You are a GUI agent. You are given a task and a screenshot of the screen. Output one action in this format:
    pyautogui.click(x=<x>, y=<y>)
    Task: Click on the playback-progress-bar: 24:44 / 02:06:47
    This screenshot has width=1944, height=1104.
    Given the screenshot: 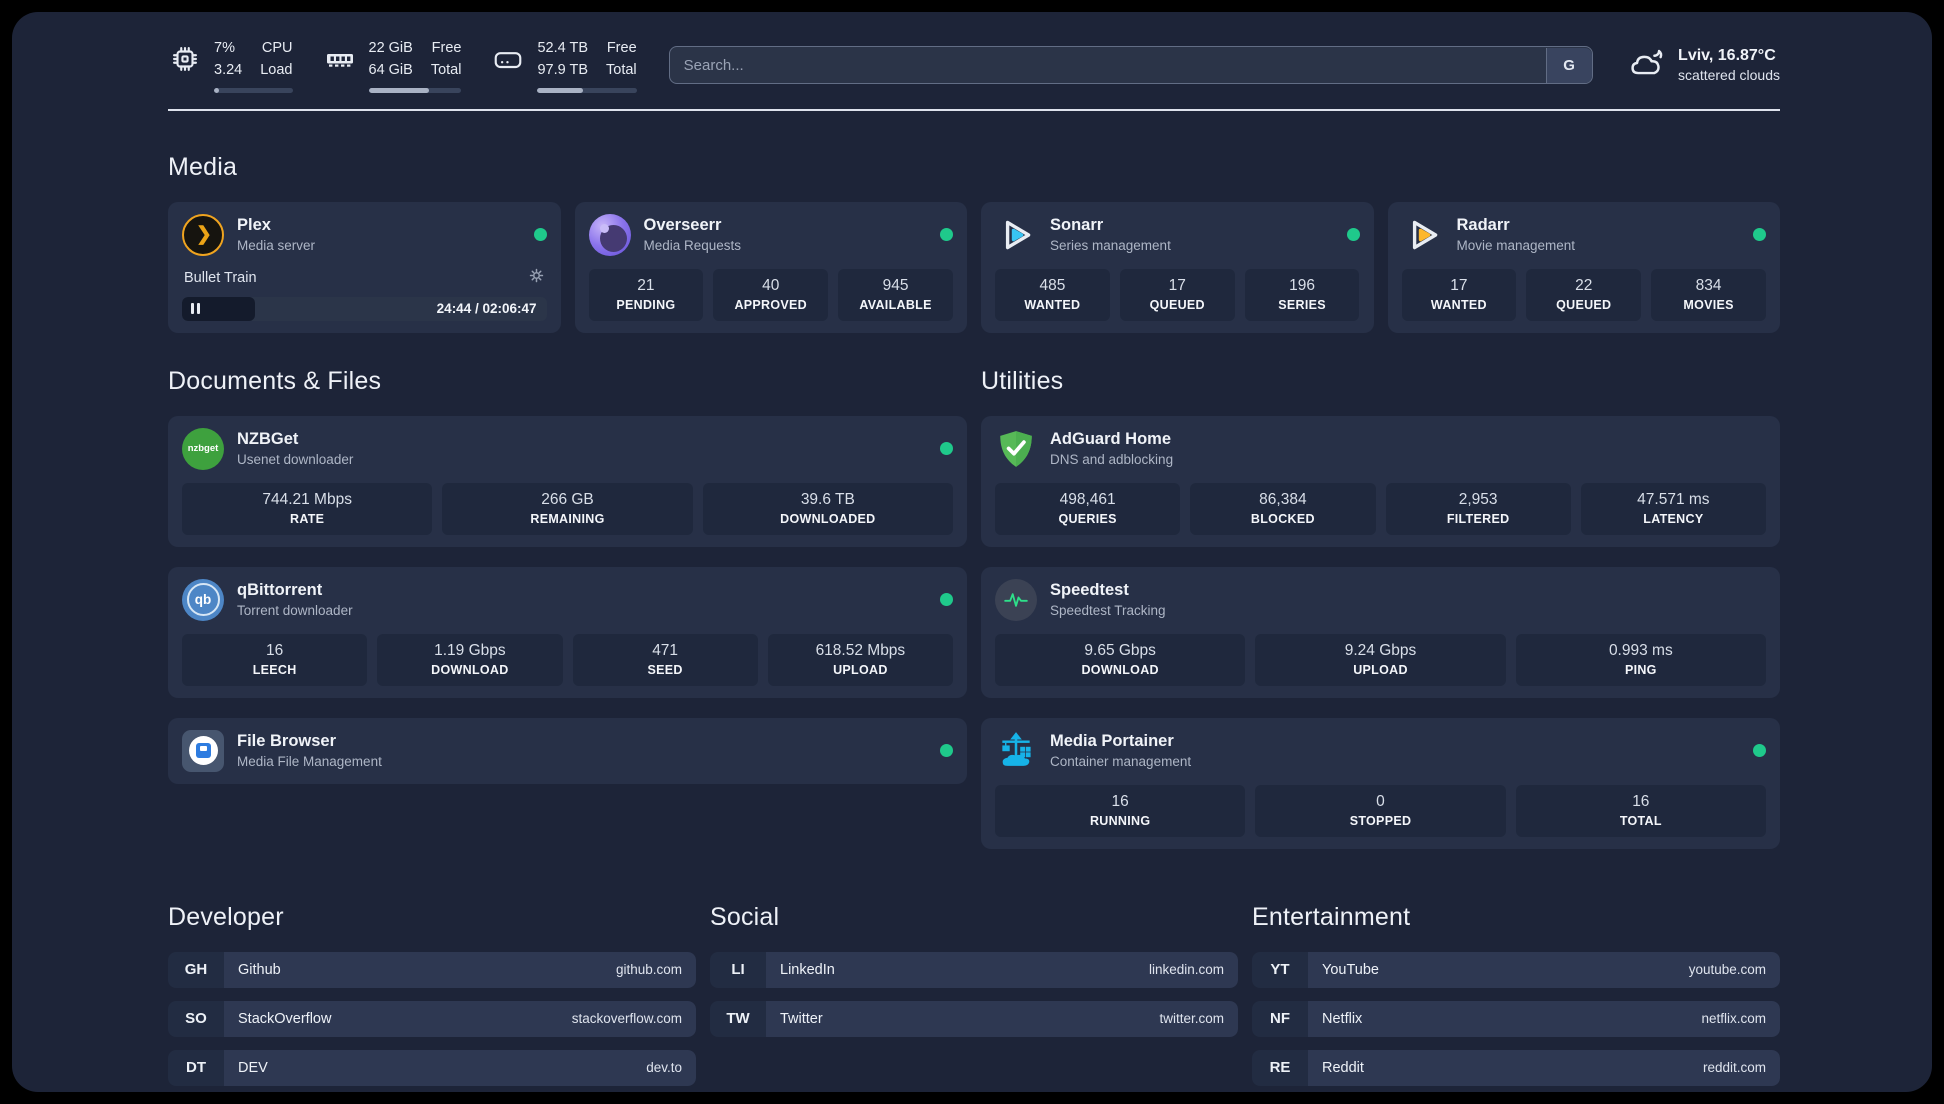 What is the action you would take?
    pyautogui.click(x=364, y=308)
    